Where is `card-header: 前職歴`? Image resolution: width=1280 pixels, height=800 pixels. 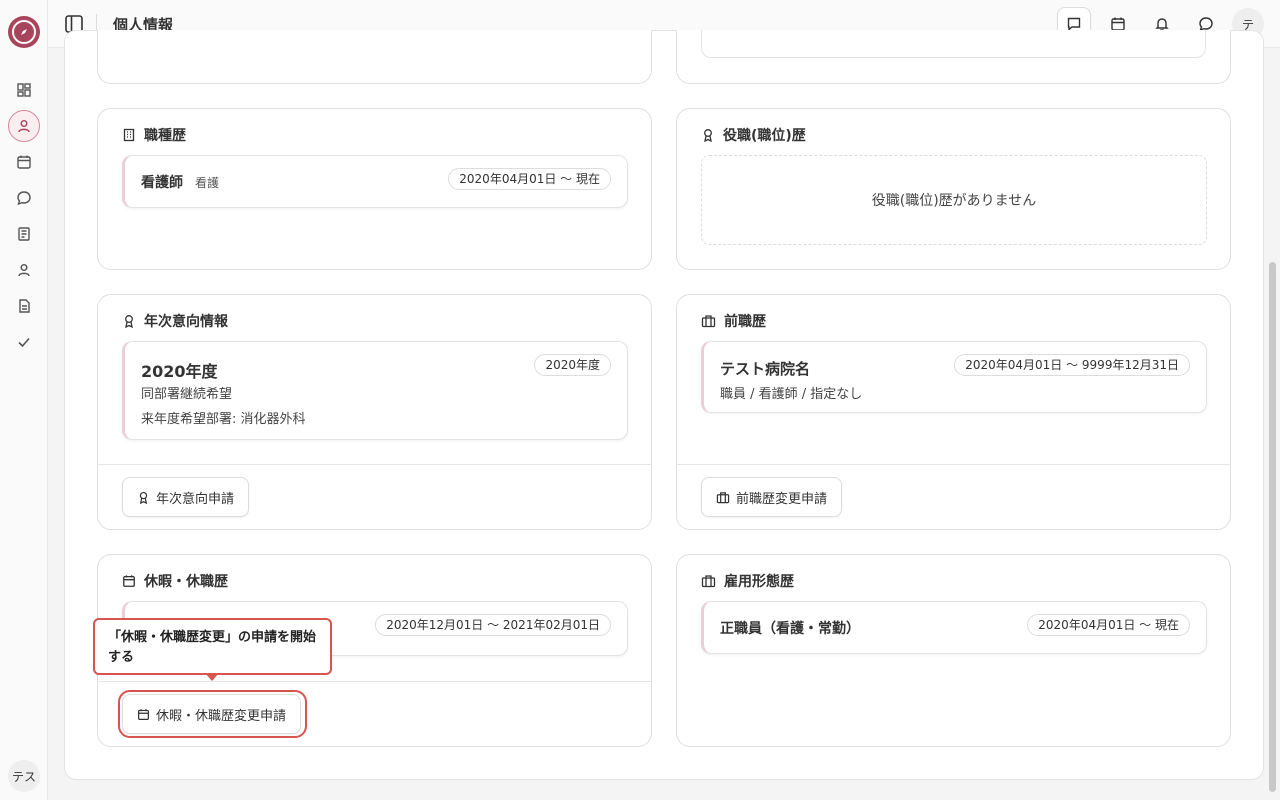 card-header: 前職歴 is located at coordinates (733, 321).